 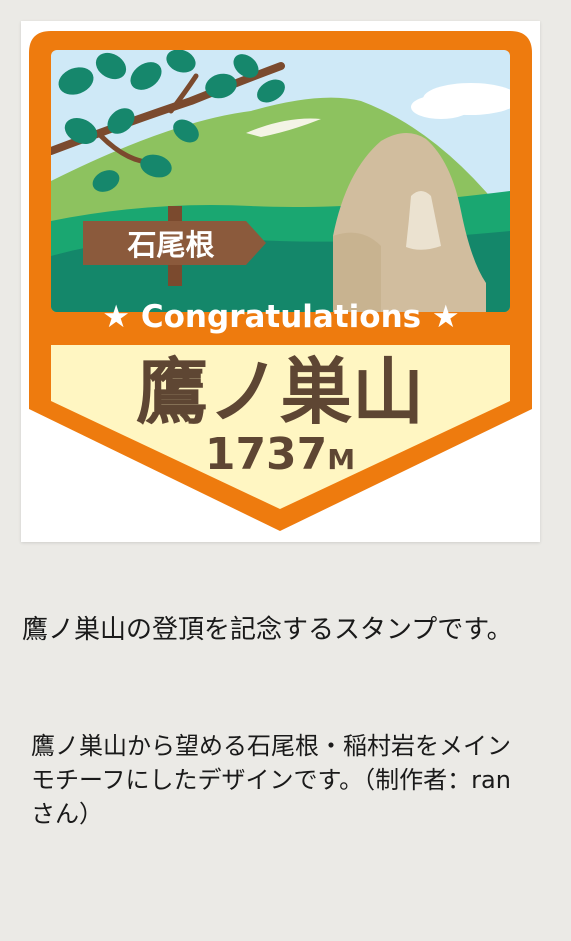 What do you see at coordinates (280, 392) in the screenshot?
I see `mountain-name: 鷹ノ巣山` at bounding box center [280, 392].